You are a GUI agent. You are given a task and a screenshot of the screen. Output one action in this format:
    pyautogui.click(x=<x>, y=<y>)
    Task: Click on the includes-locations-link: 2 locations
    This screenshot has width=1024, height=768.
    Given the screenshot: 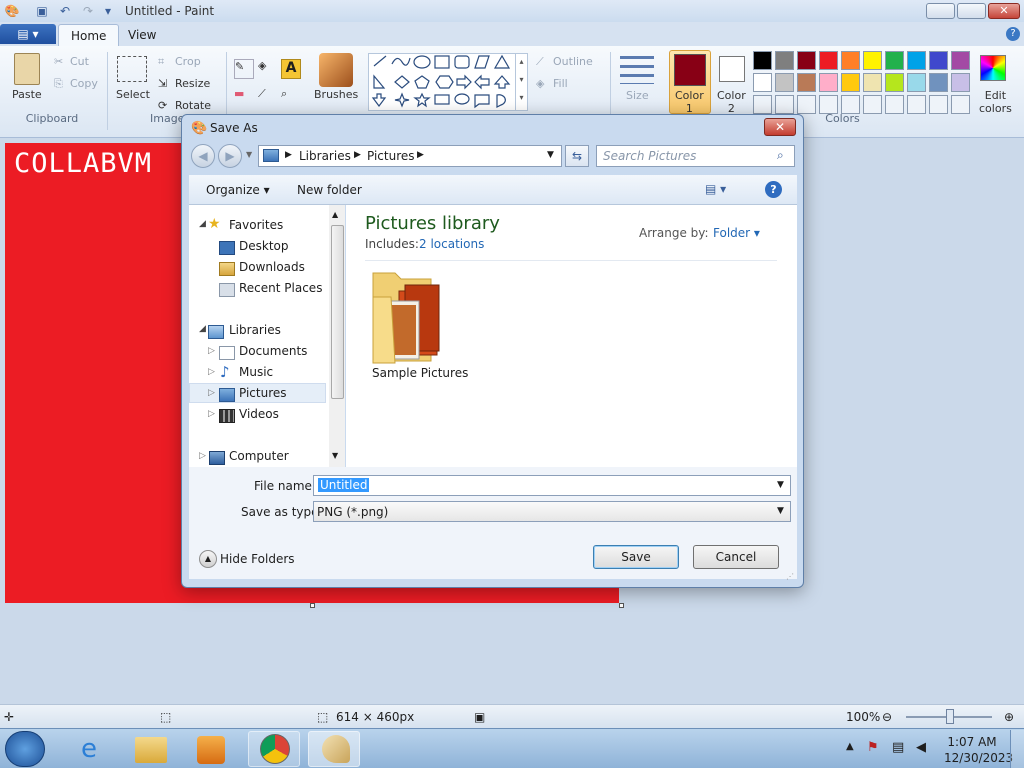 What is the action you would take?
    pyautogui.click(x=451, y=244)
    